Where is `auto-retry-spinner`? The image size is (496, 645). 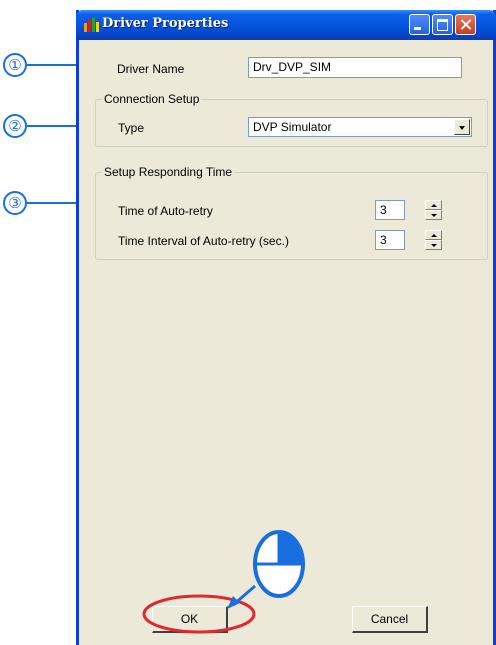
auto-retry-spinner is located at coordinates (433, 210).